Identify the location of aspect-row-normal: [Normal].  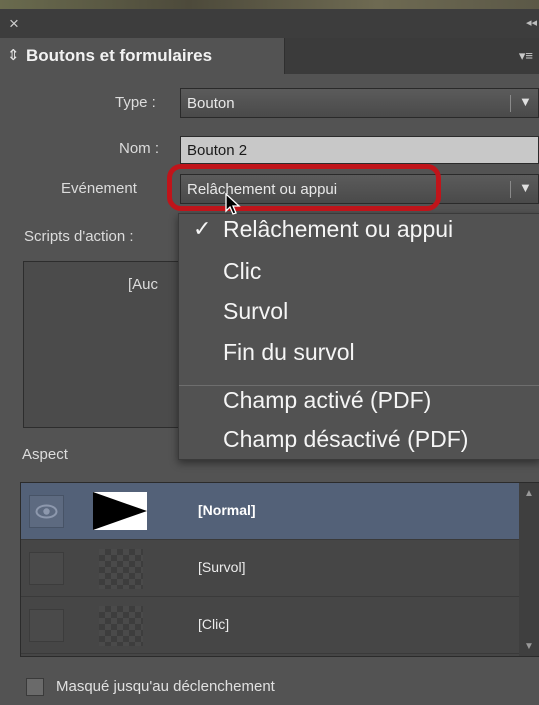
(270, 511).